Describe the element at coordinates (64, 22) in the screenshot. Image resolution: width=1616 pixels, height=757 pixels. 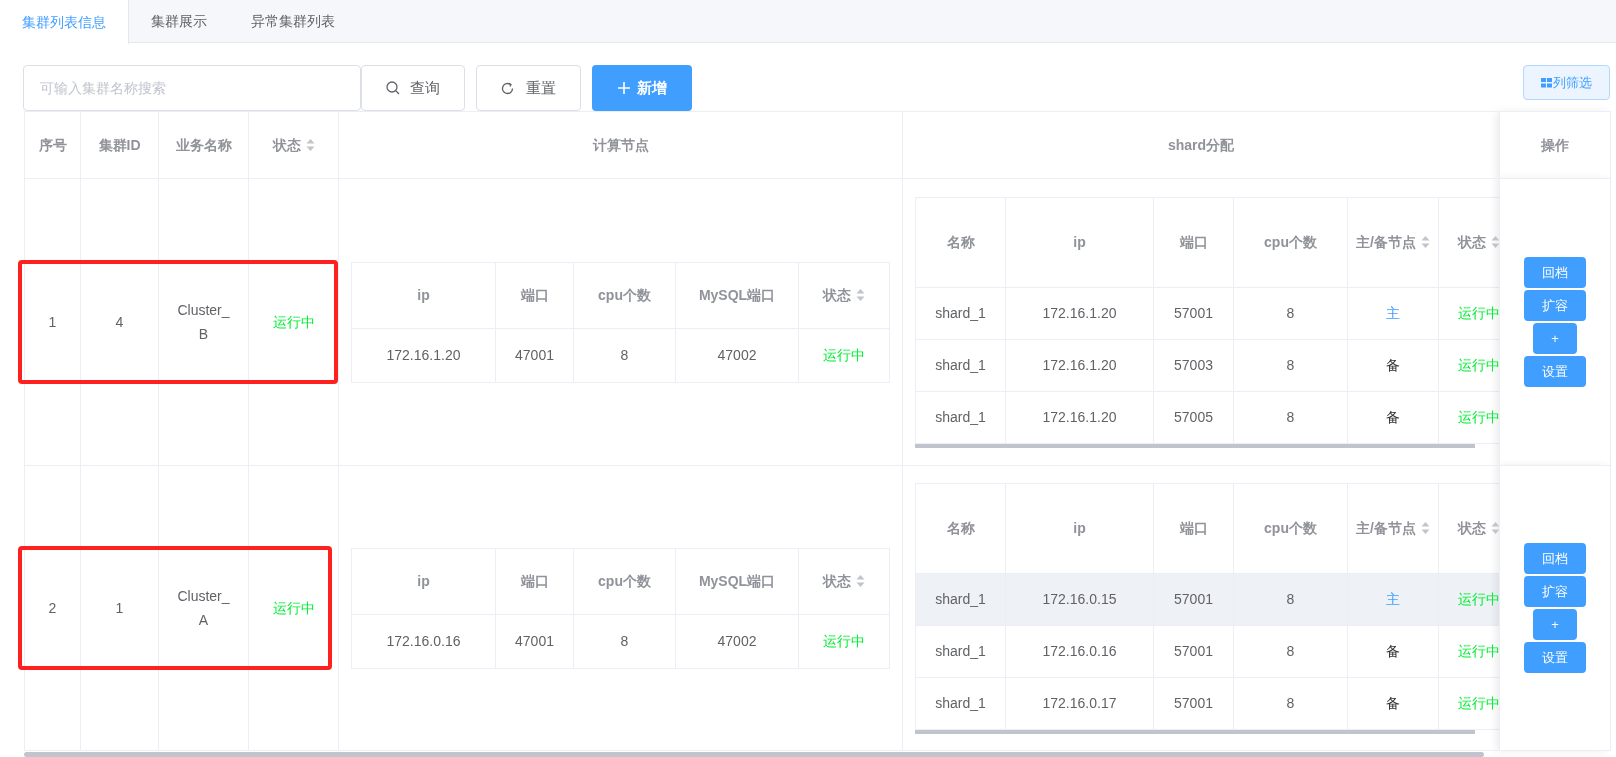
I see `tab: 集群列表信息` at that location.